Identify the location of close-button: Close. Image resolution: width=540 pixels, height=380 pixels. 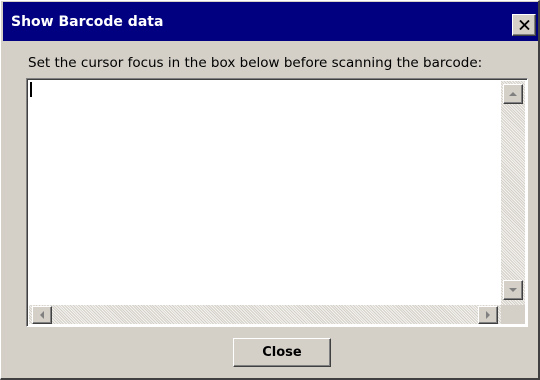
(282, 352).